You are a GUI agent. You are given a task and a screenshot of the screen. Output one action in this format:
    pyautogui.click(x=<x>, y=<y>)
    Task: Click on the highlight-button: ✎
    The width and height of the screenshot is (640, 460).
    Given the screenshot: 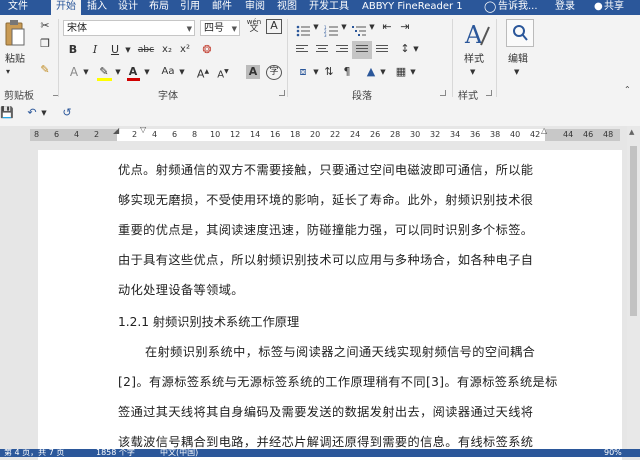 What is the action you would take?
    pyautogui.click(x=105, y=73)
    